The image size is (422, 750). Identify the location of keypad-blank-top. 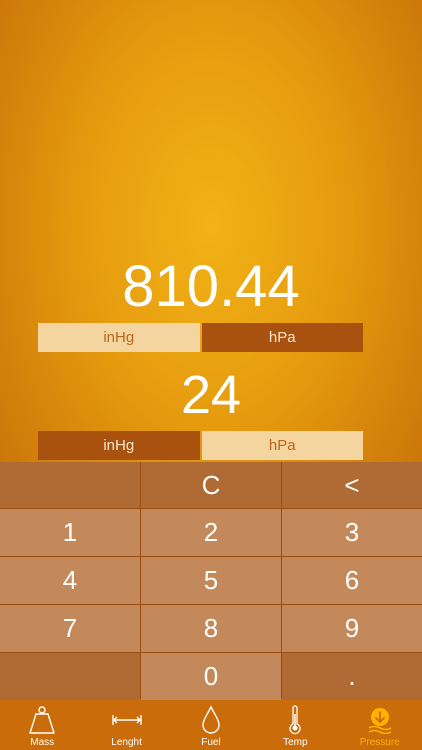
(70, 485).